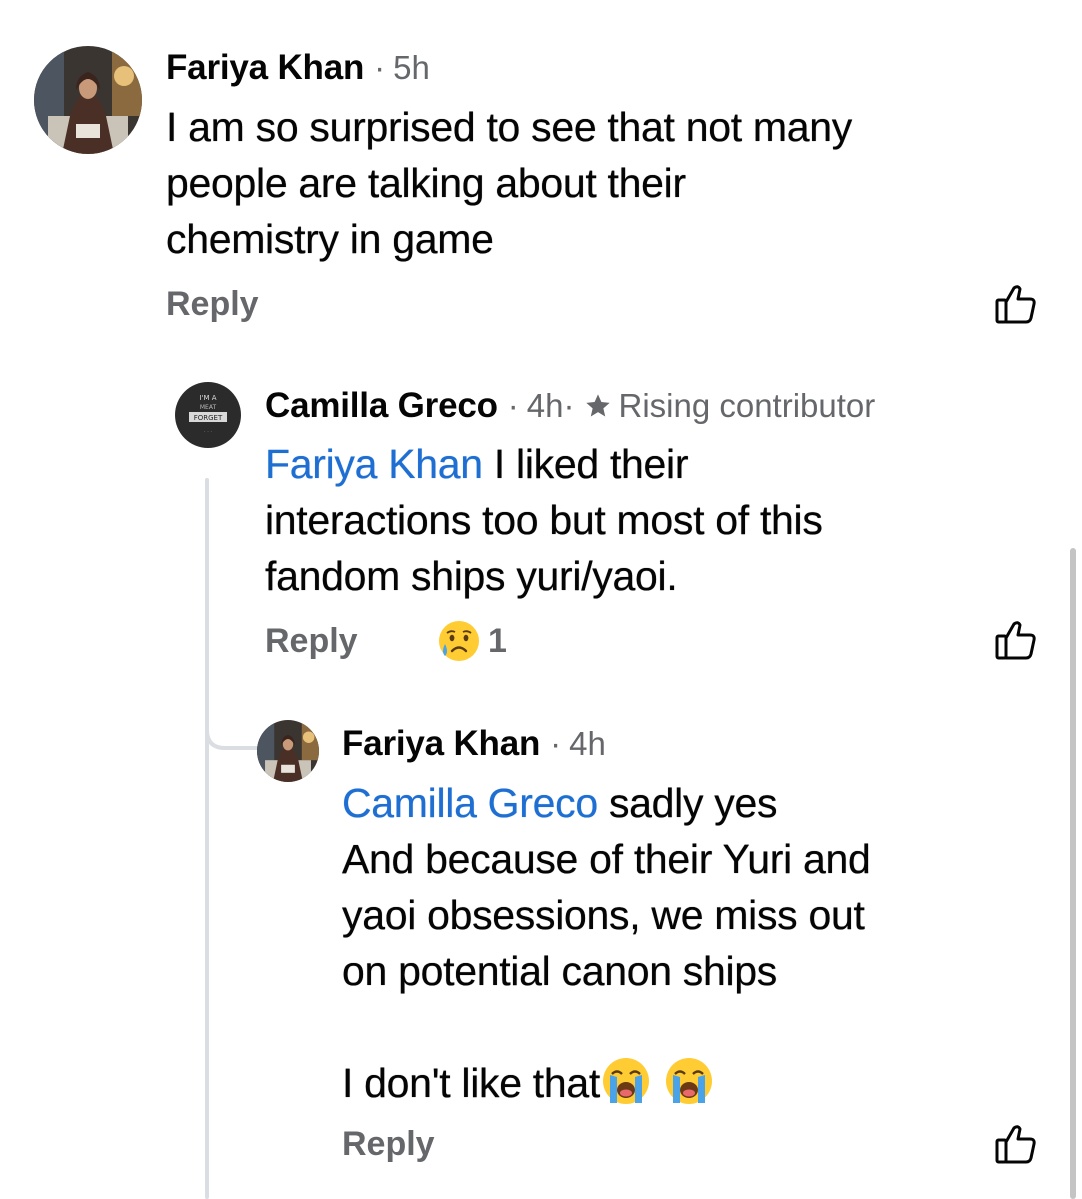  Describe the element at coordinates (560, 971) in the screenshot. I see `comment-text-line: on potential canon ships` at that location.